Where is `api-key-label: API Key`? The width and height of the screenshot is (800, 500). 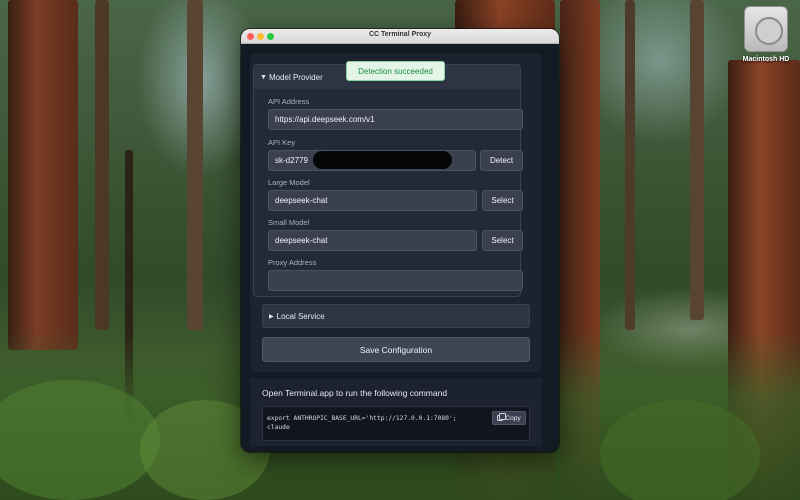
api-key-label: API Key is located at coordinates (282, 142).